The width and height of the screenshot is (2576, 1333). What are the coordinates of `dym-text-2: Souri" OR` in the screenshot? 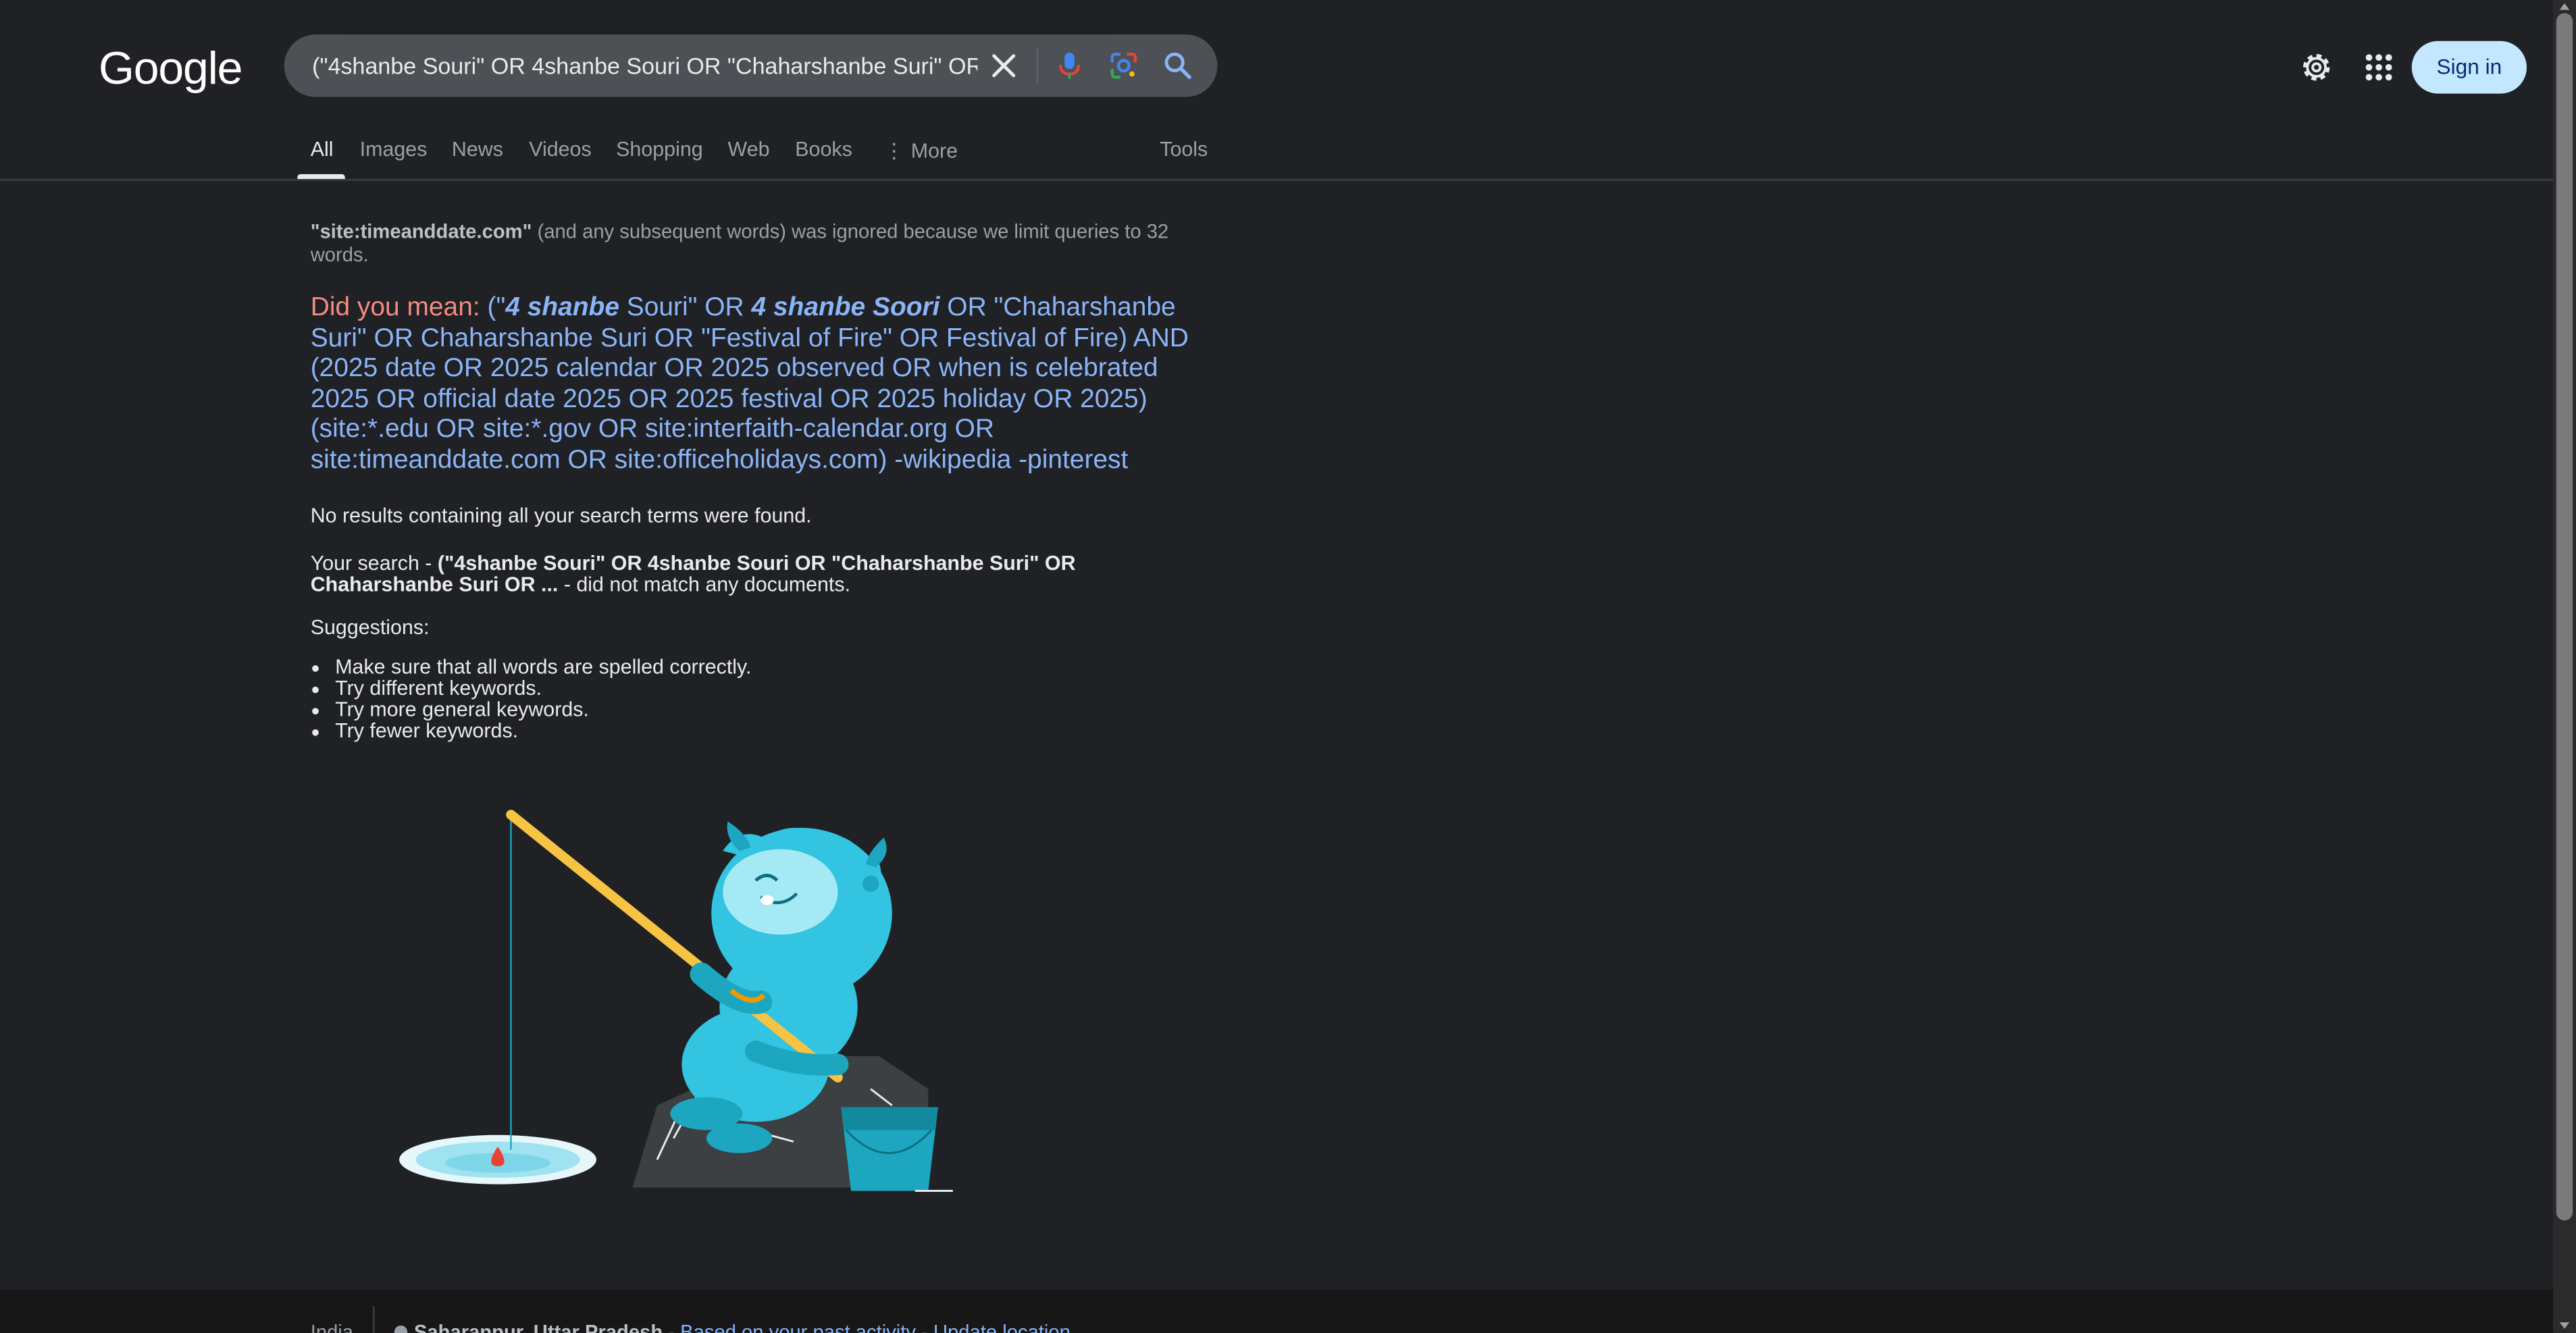 It's located at (685, 308).